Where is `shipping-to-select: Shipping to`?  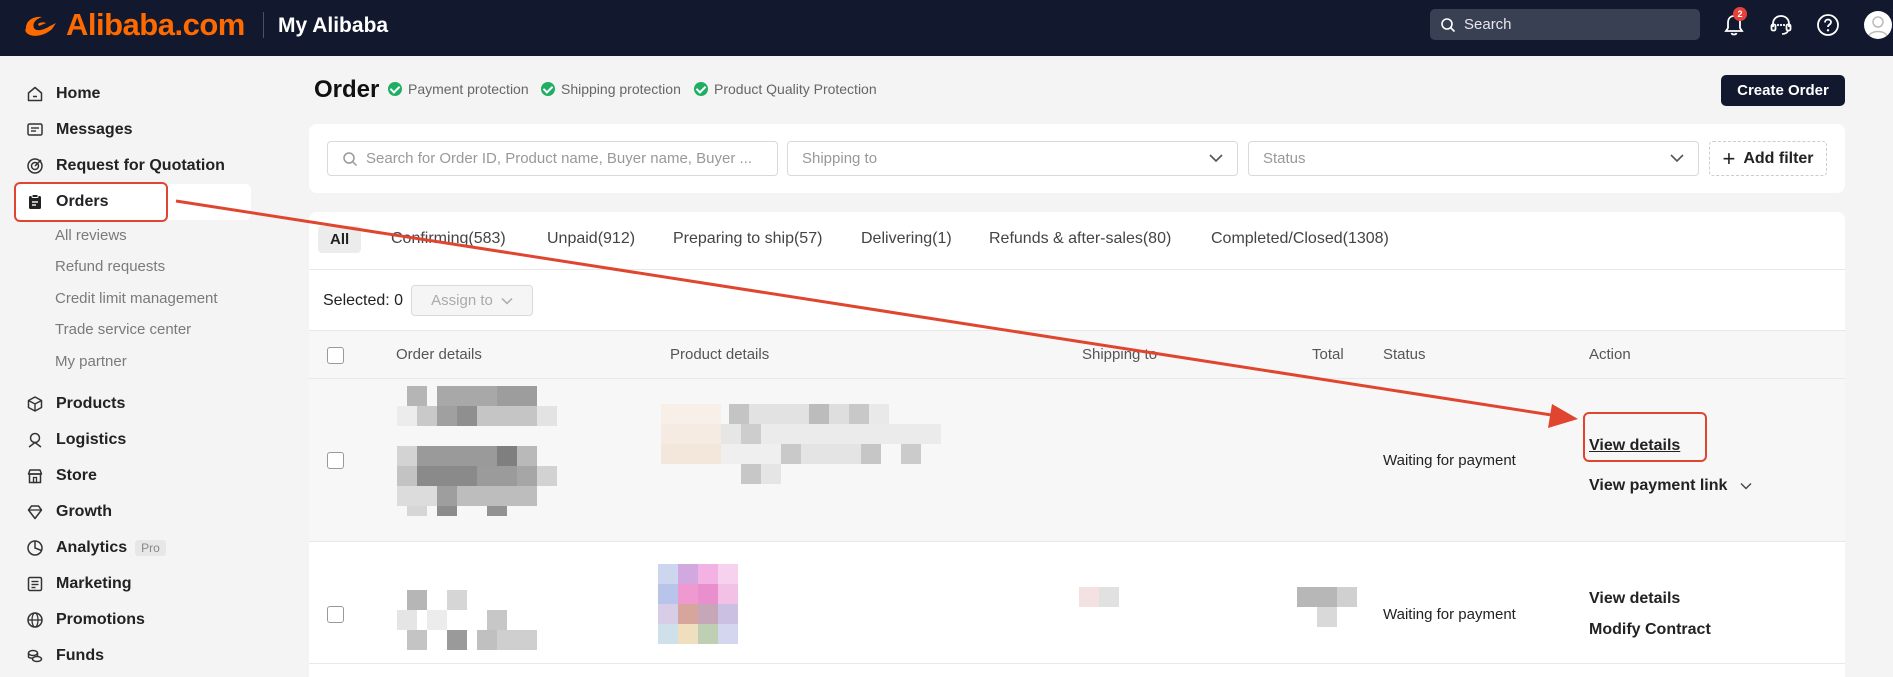
shipping-to-select: Shipping to is located at coordinates (1012, 158).